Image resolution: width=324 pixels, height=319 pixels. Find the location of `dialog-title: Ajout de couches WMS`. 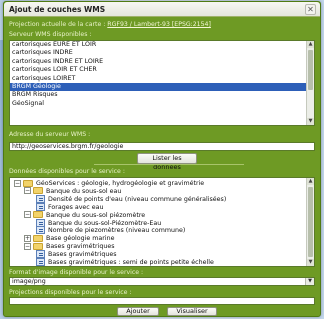

dialog-title: Ajout de couches WMS is located at coordinates (57, 9).